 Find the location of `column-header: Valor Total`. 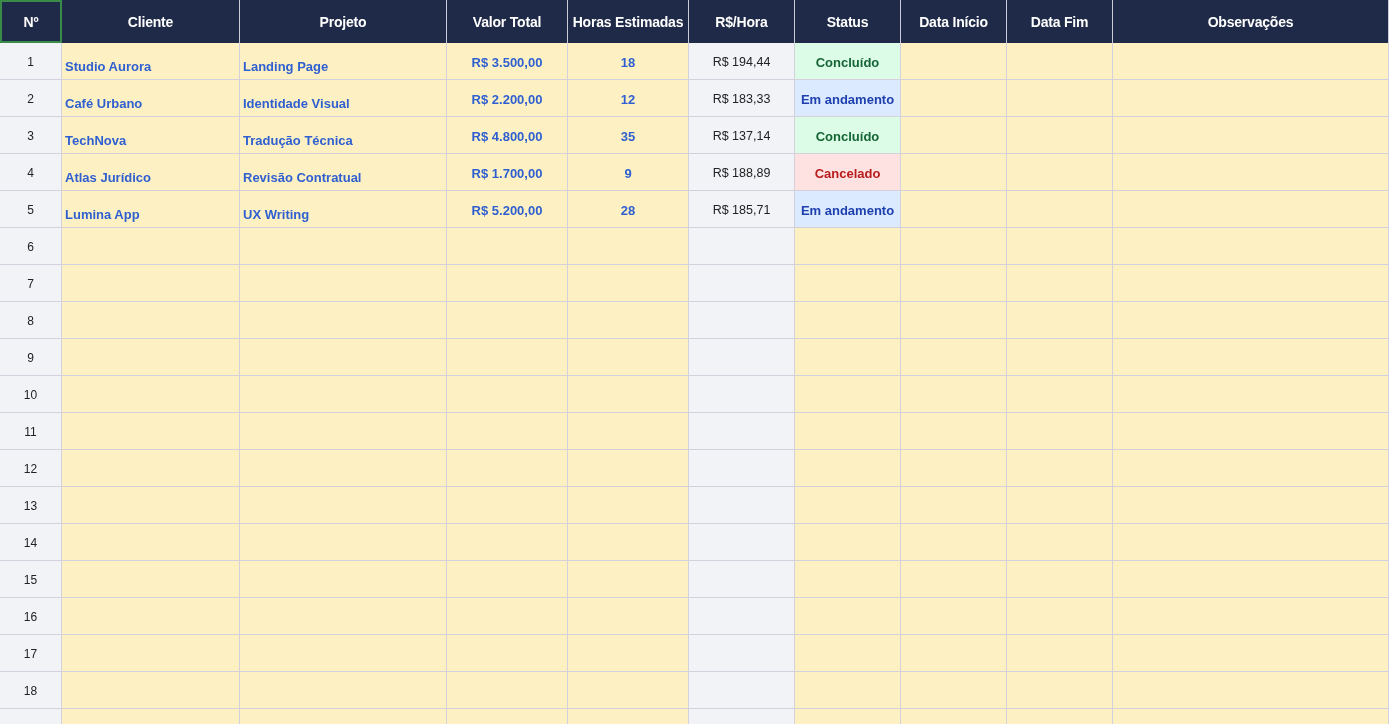

column-header: Valor Total is located at coordinates (507, 21).